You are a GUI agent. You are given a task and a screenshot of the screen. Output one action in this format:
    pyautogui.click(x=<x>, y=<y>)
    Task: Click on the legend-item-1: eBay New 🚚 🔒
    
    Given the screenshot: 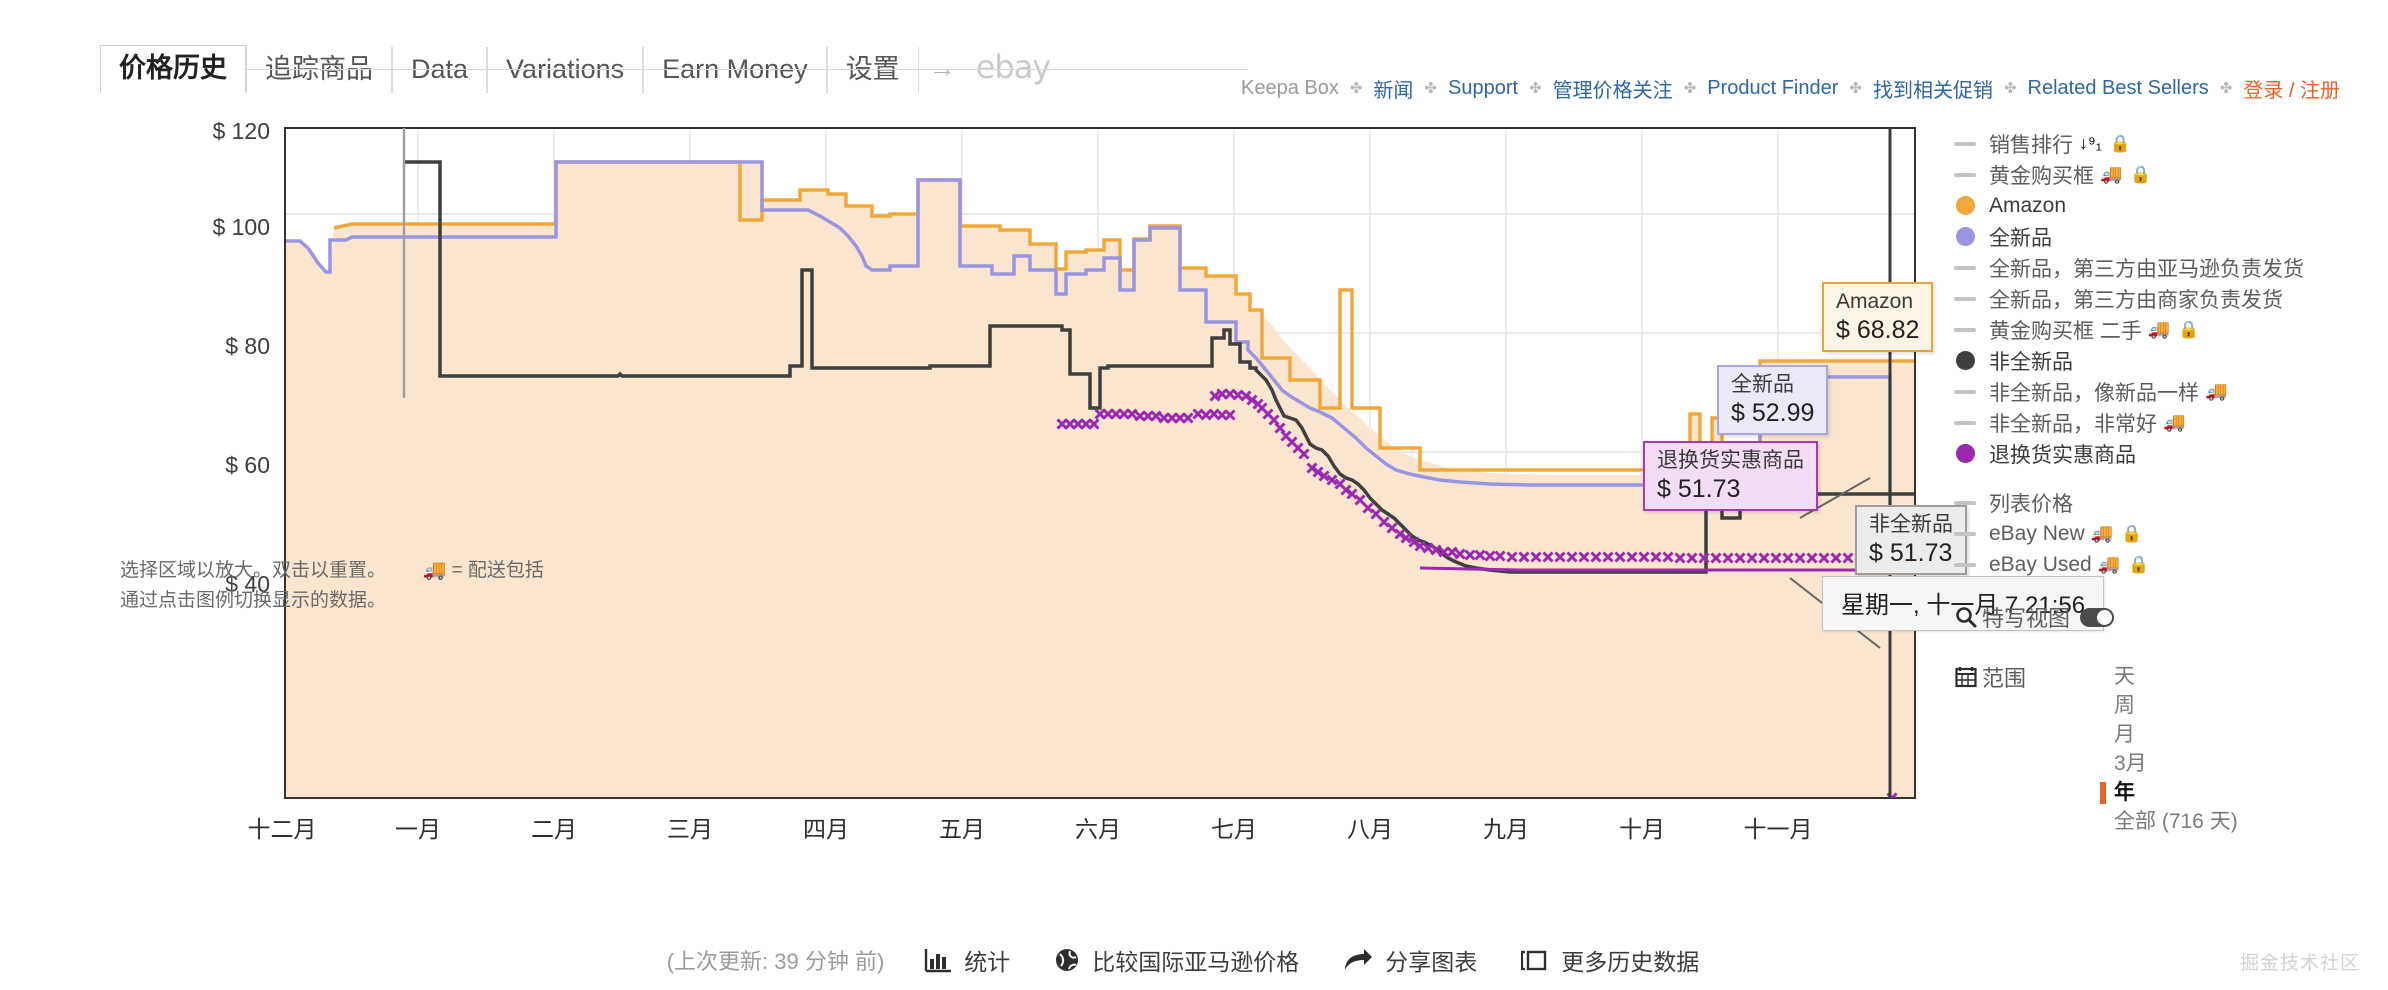 What is the action you would take?
    pyautogui.click(x=2169, y=533)
    